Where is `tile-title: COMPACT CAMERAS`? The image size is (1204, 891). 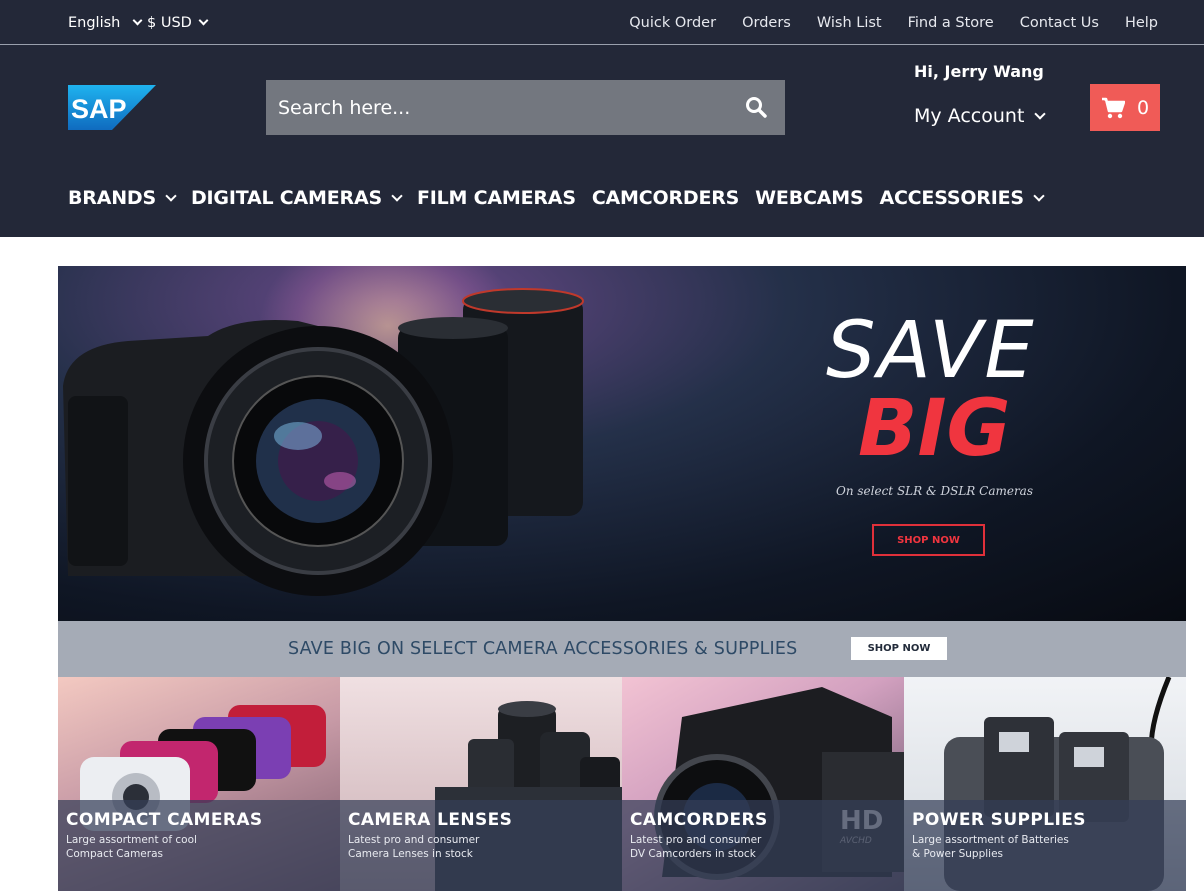 tile-title: COMPACT CAMERAS is located at coordinates (164, 820).